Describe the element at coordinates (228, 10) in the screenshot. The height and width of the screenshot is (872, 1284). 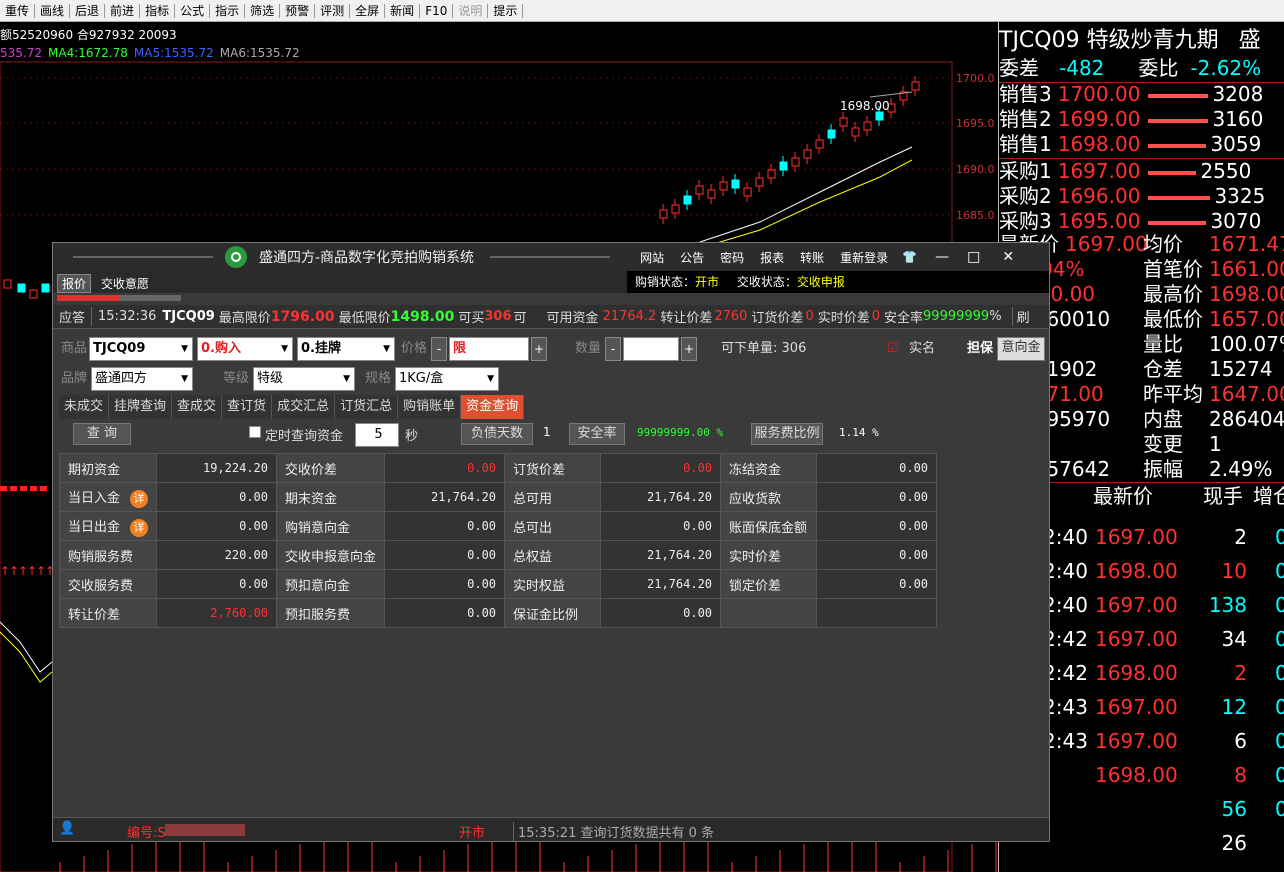
I see `menu-item: 指示` at that location.